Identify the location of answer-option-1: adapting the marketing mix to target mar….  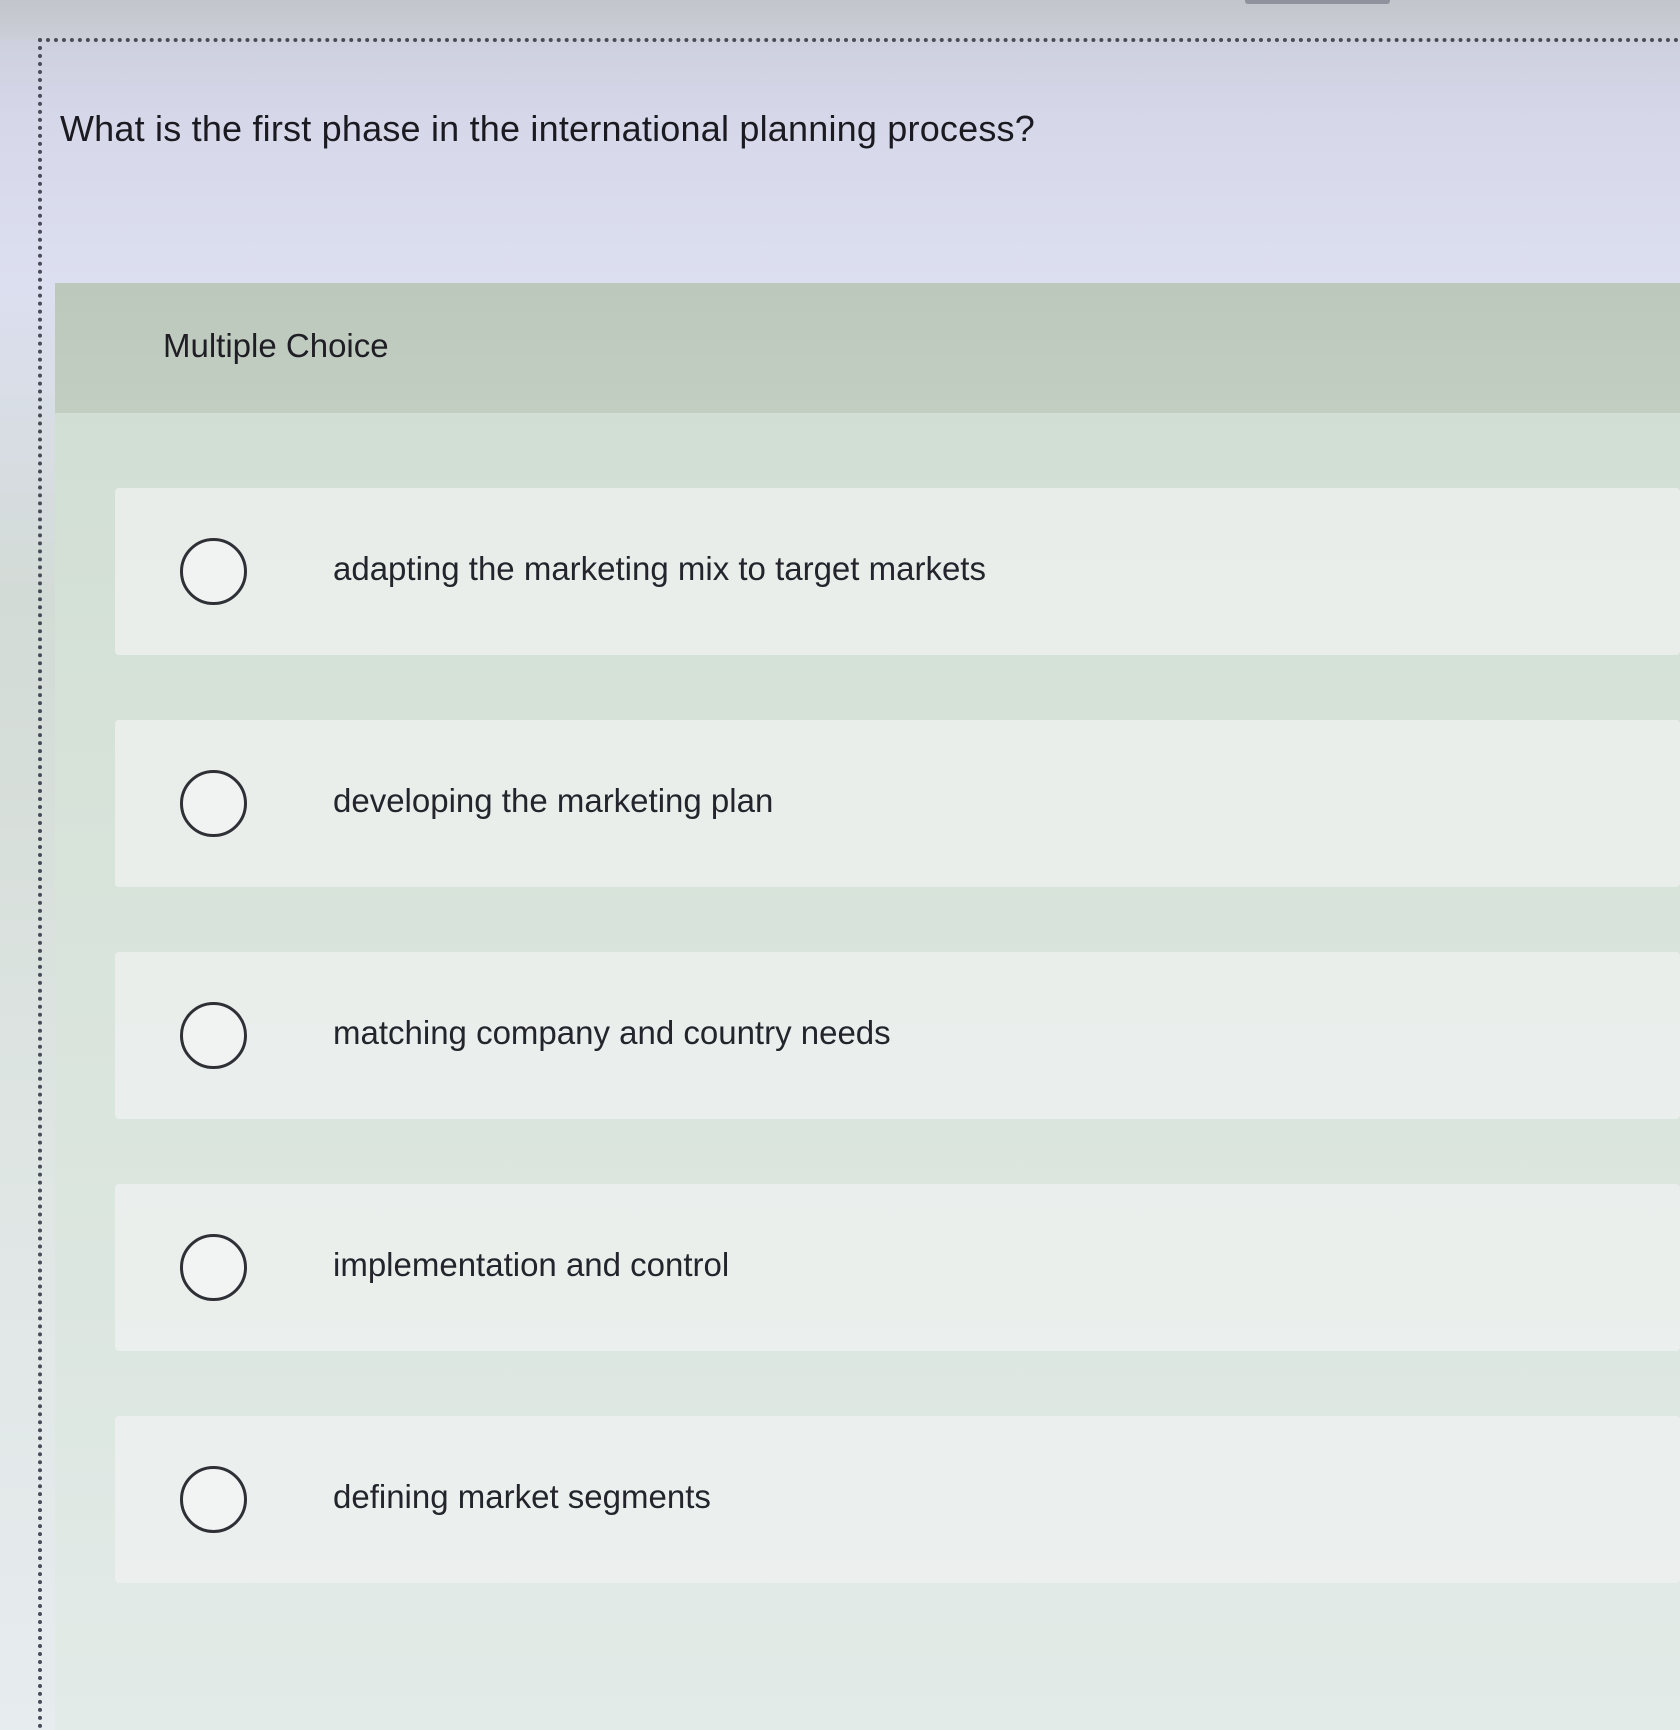
(897, 571).